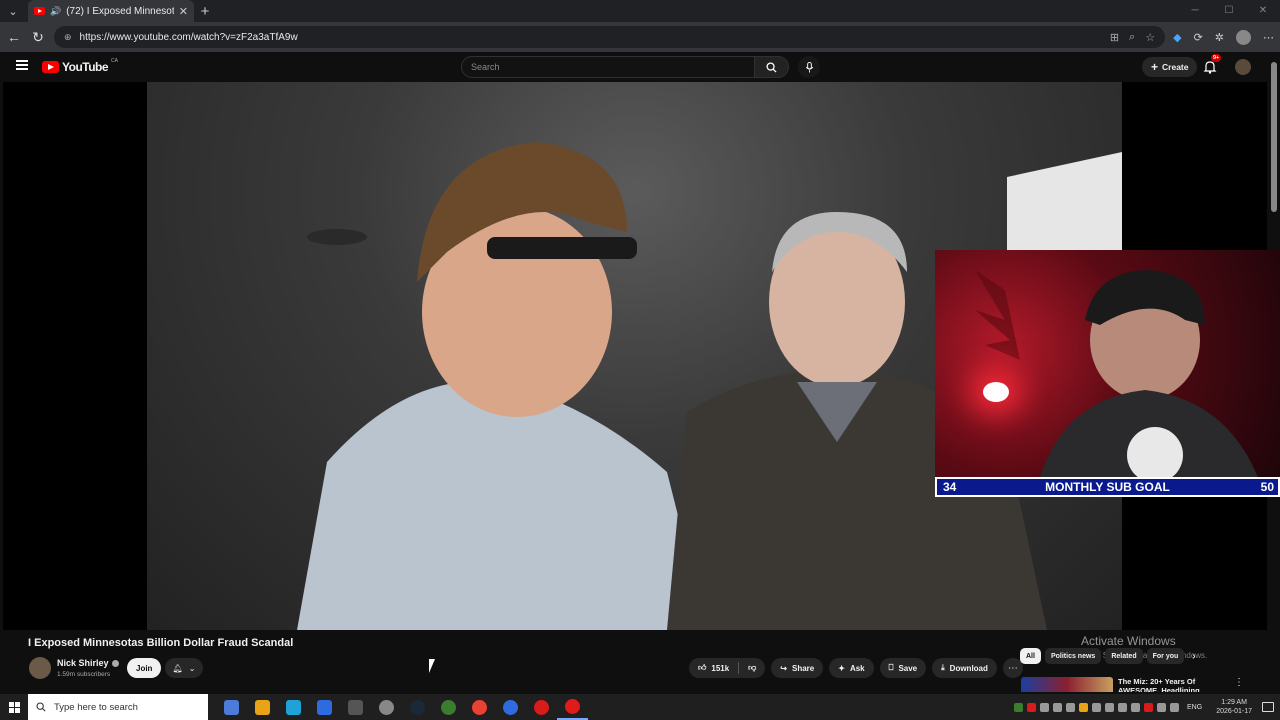 The height and width of the screenshot is (720, 1280). What do you see at coordinates (1194, 707) in the screenshot?
I see `language-indicator: ENG` at bounding box center [1194, 707].